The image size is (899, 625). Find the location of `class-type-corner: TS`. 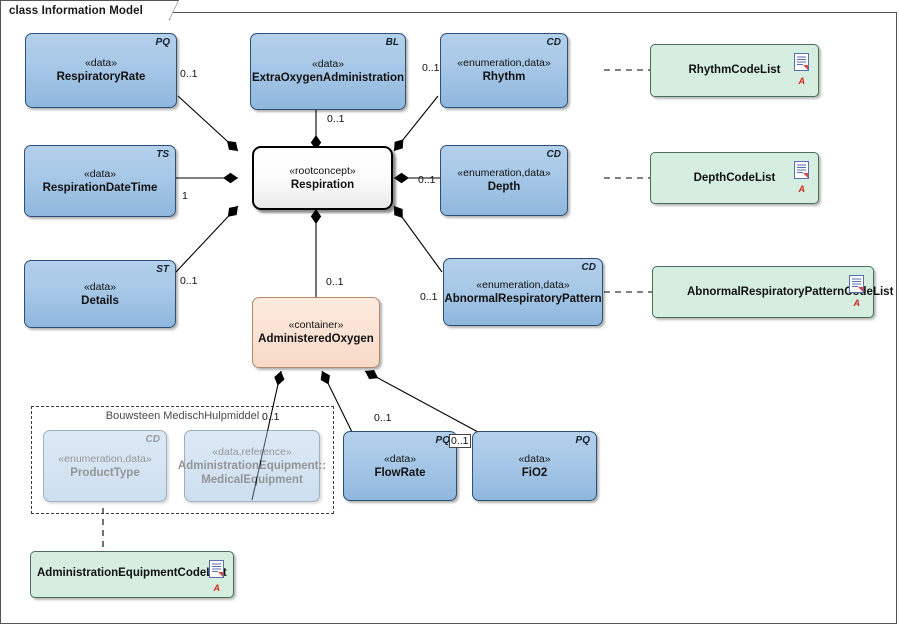

class-type-corner: TS is located at coordinates (162, 154).